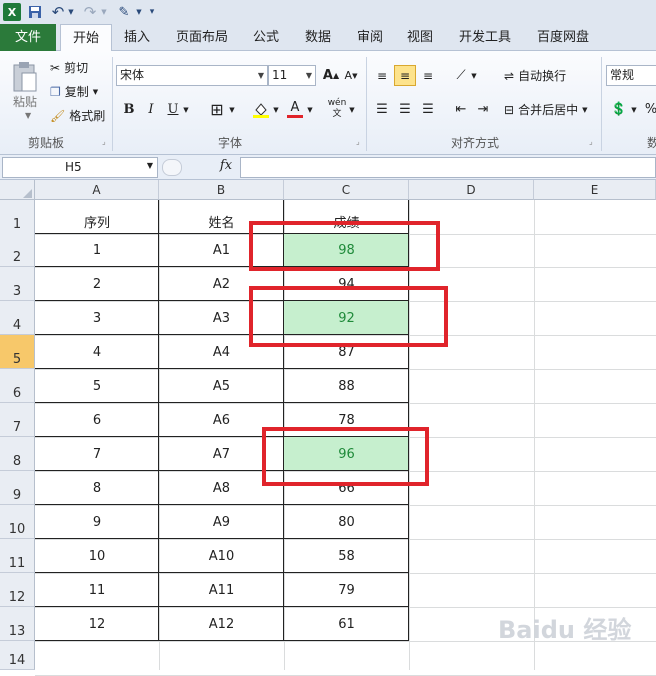  I want to click on column-header-e: E, so click(595, 190).